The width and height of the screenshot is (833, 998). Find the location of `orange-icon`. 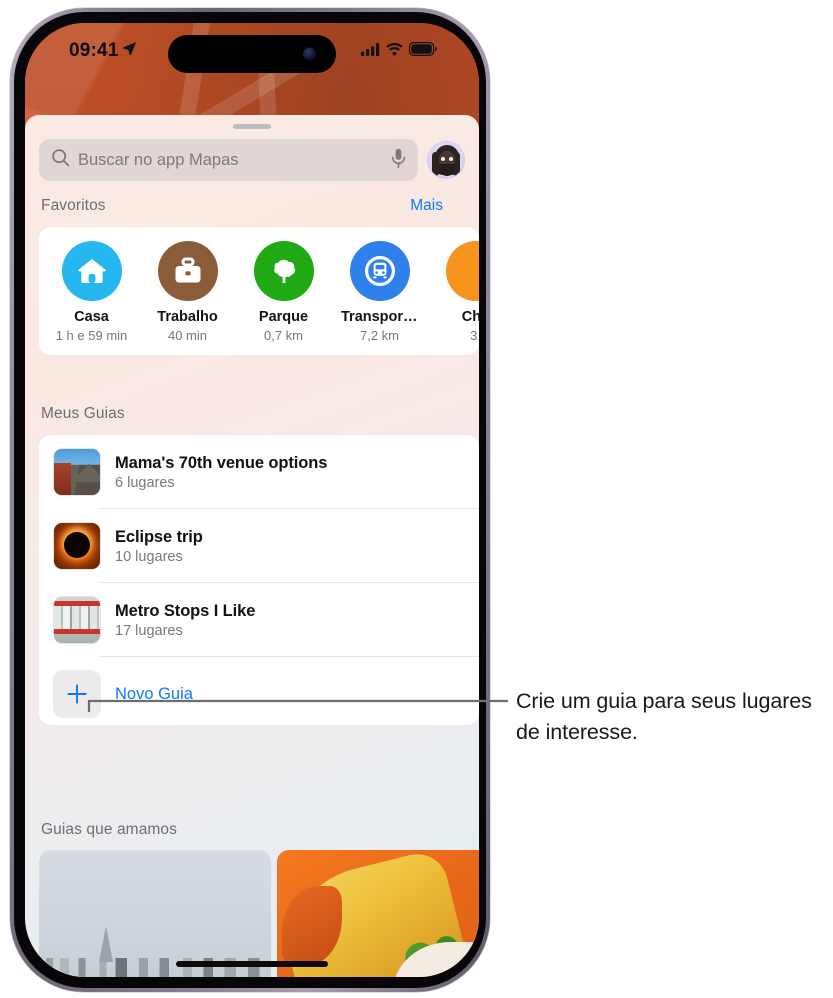

orange-icon is located at coordinates (462, 271).